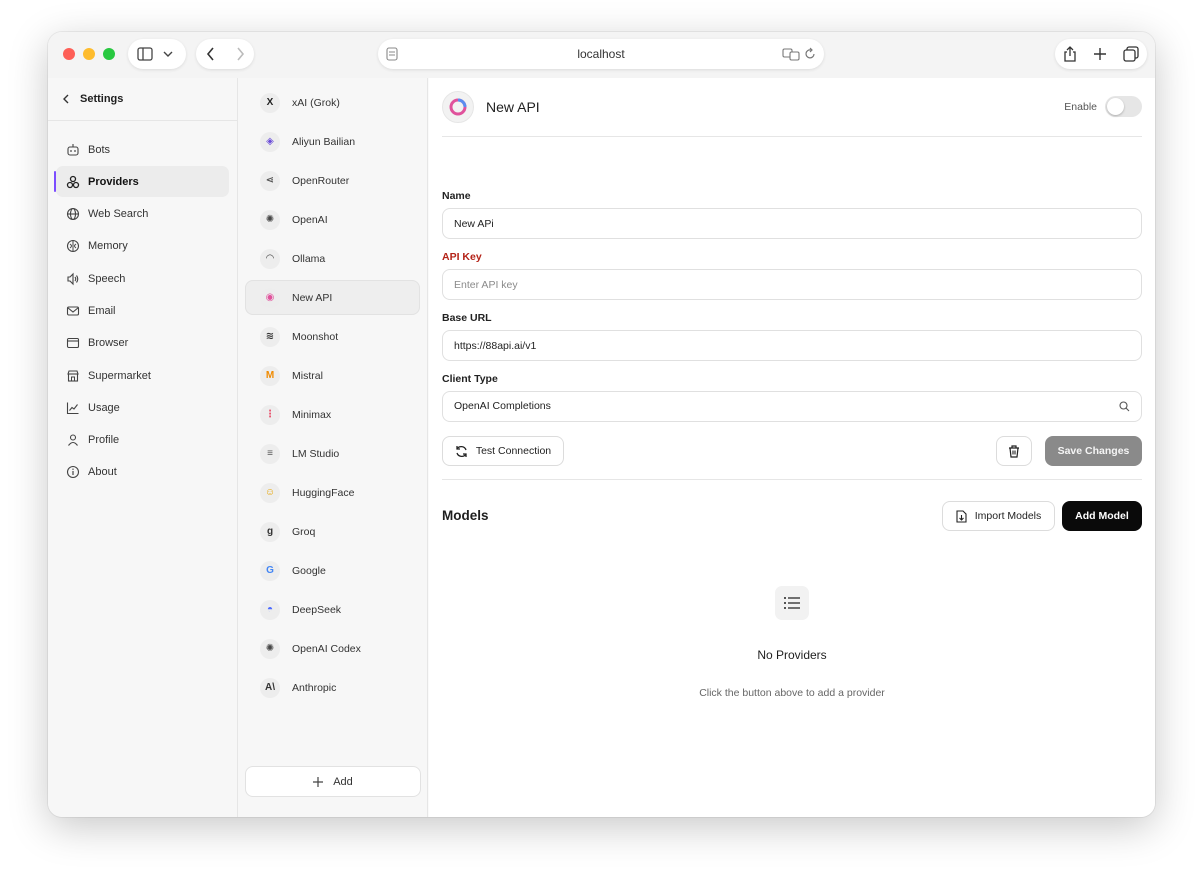  What do you see at coordinates (332, 570) in the screenshot?
I see `provider-item-google: G Google` at bounding box center [332, 570].